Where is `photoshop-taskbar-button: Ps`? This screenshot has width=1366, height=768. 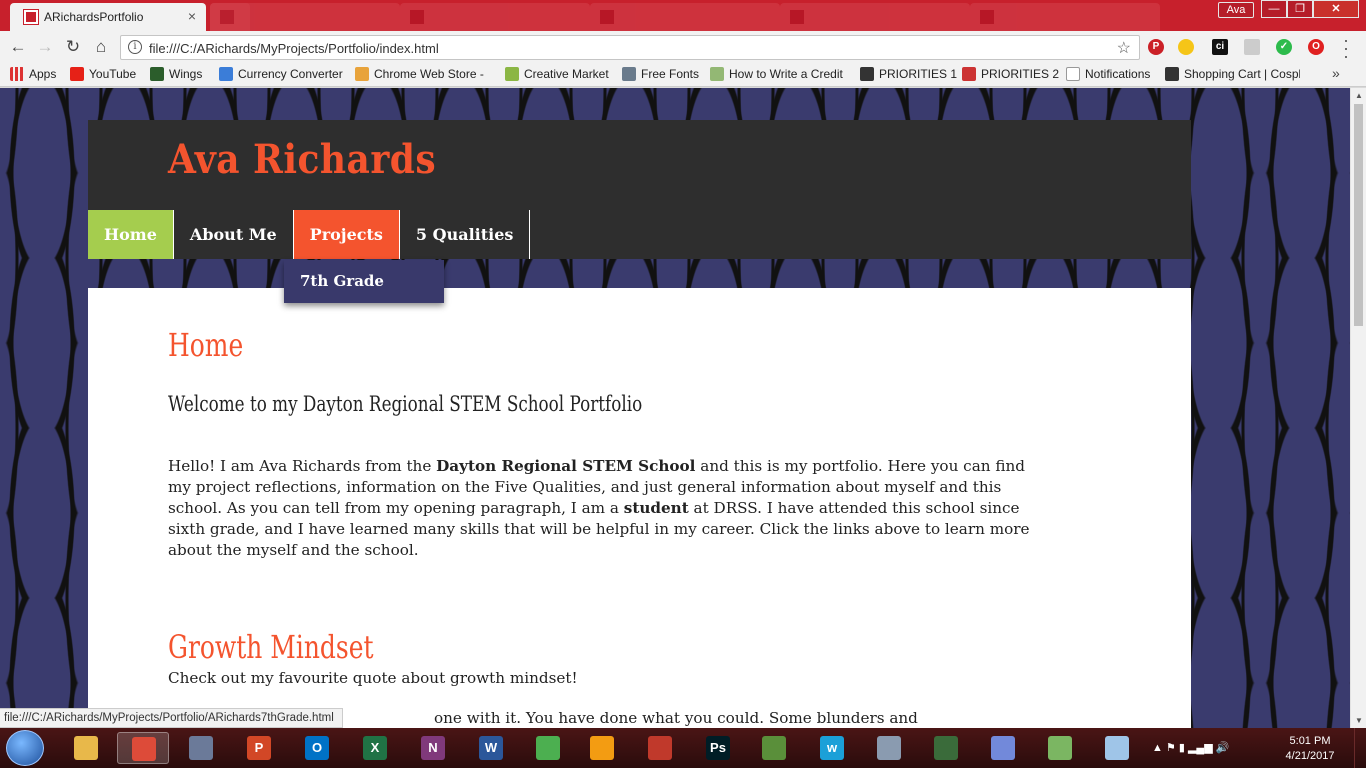 photoshop-taskbar-button: Ps is located at coordinates (718, 748).